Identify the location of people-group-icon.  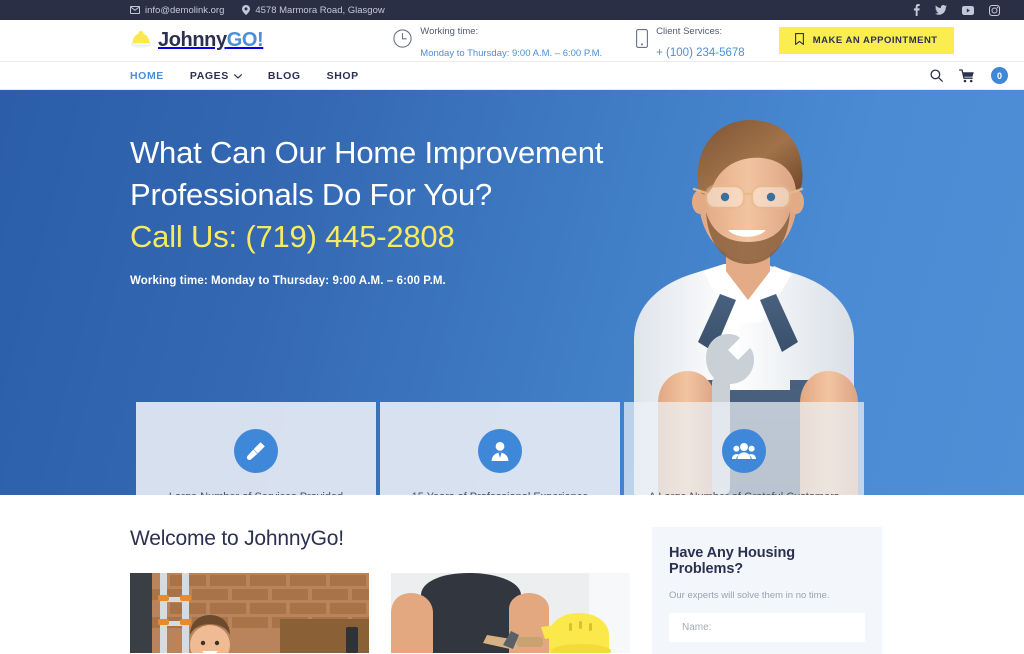
(744, 451).